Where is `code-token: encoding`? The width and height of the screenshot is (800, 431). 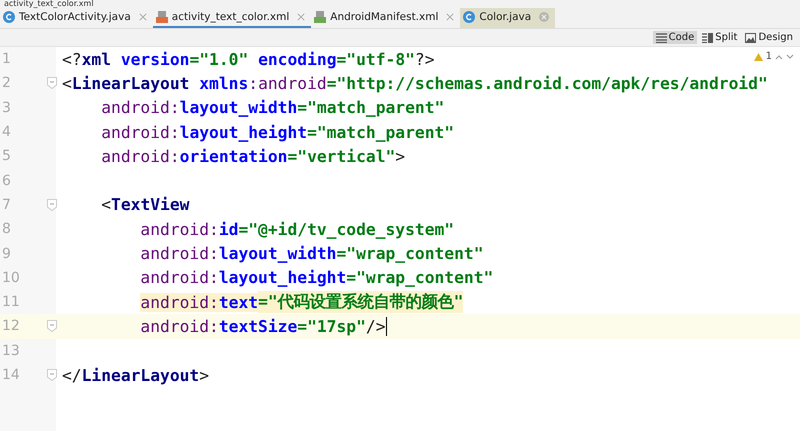 code-token: encoding is located at coordinates (297, 59).